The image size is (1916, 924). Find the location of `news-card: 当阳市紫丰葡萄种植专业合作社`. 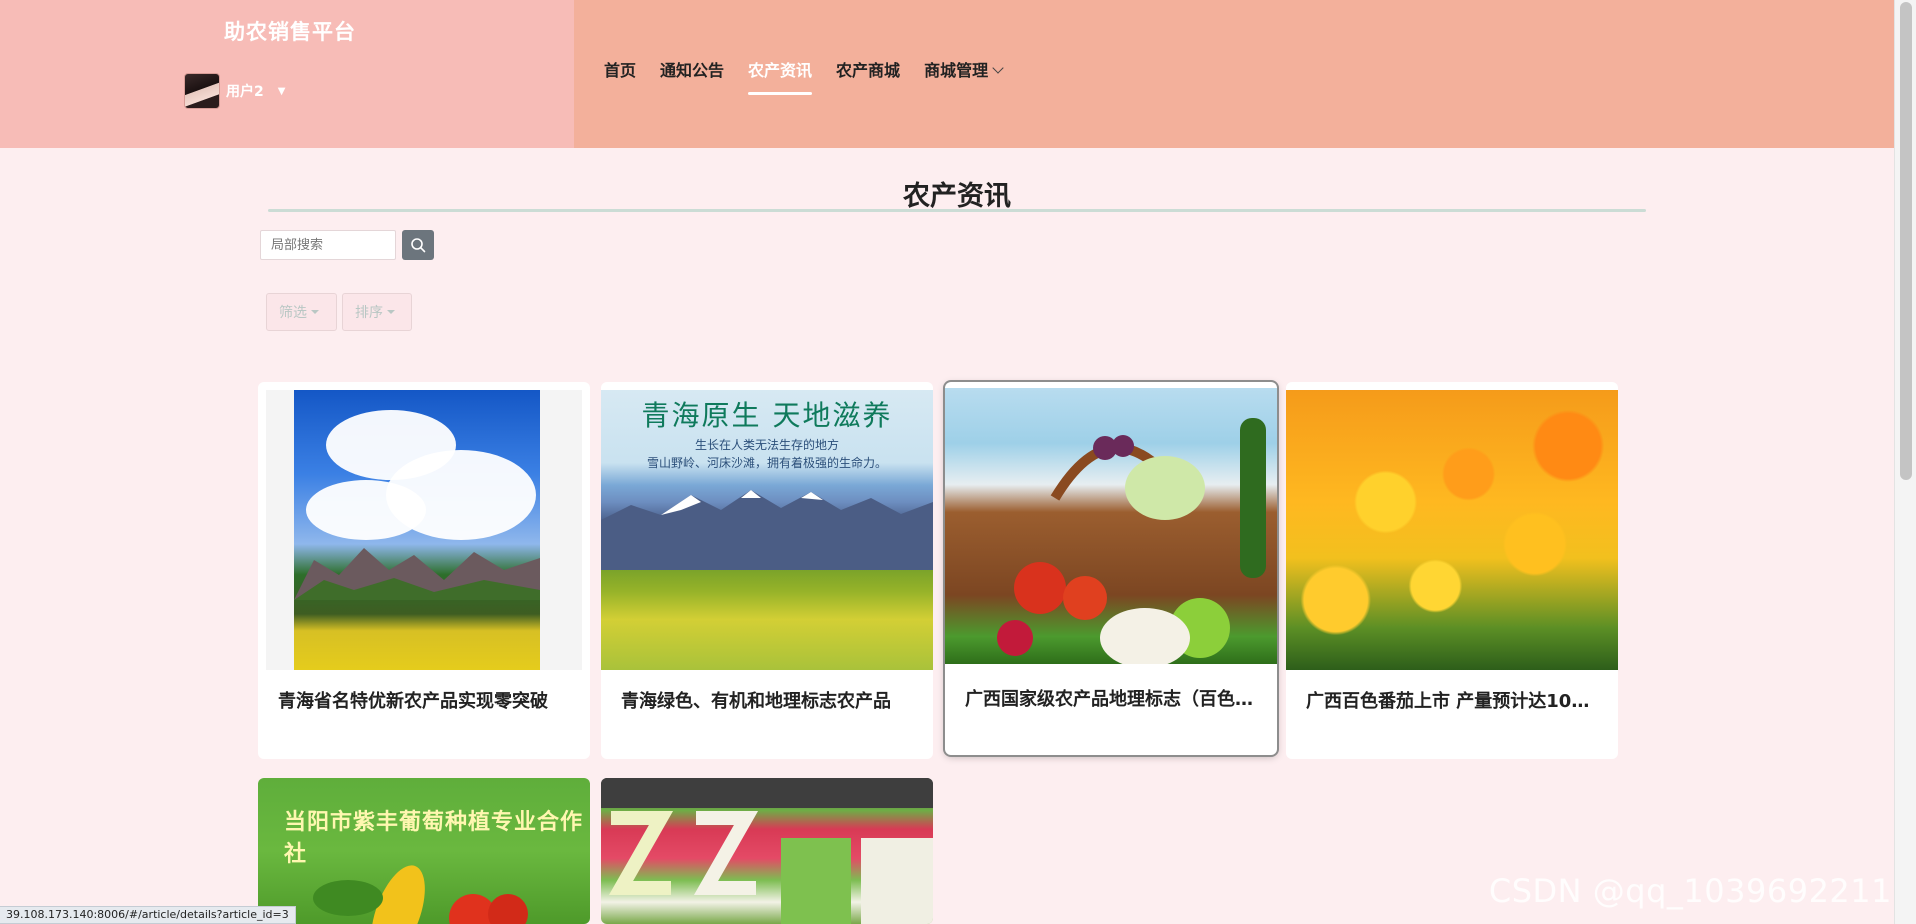

news-card: 当阳市紫丰葡萄种植专业合作社 is located at coordinates (424, 851).